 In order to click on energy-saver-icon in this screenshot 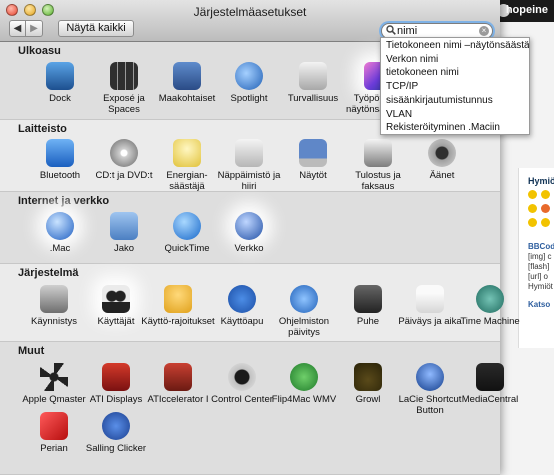, I will do `click(187, 153)`.